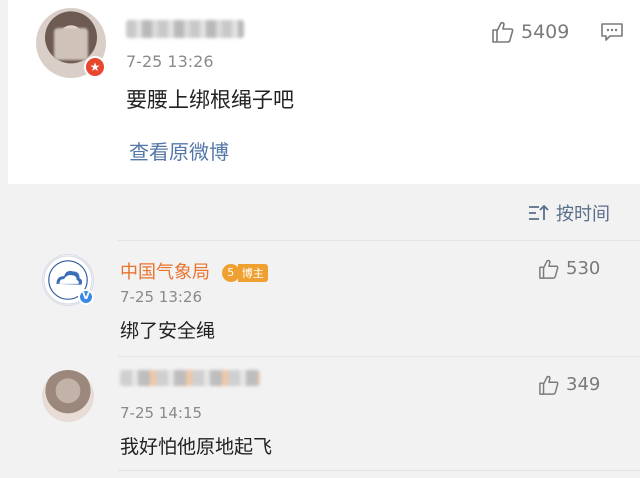 The width and height of the screenshot is (640, 478). I want to click on like-button: 349, so click(569, 384).